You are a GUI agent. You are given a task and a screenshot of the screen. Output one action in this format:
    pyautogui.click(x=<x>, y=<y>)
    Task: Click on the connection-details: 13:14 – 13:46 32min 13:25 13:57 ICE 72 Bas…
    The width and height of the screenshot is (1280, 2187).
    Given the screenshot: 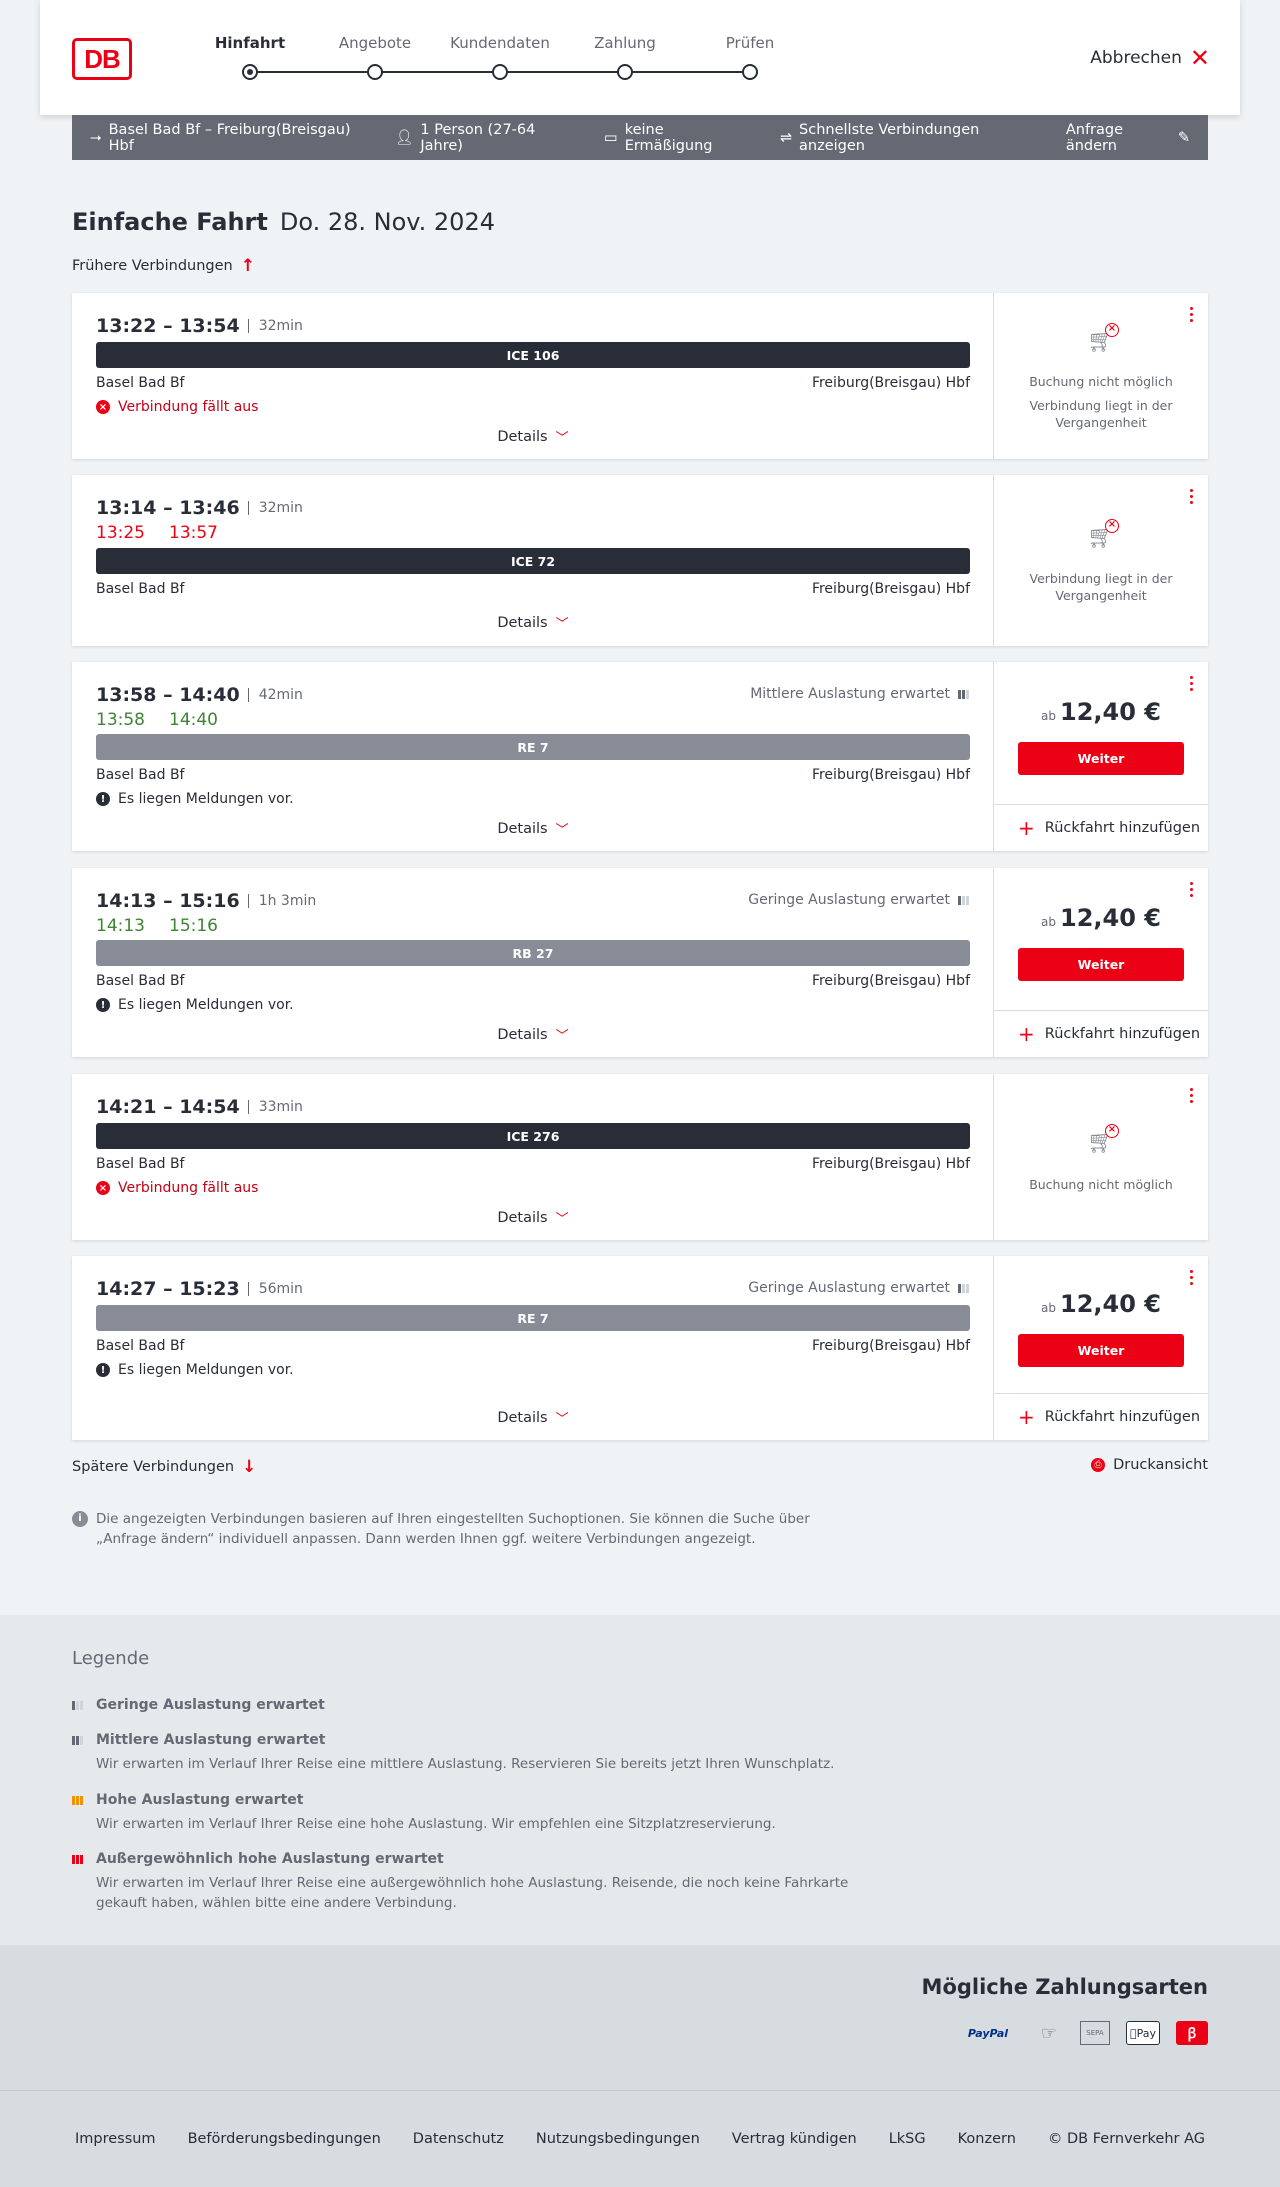 What is the action you would take?
    pyautogui.click(x=533, y=560)
    